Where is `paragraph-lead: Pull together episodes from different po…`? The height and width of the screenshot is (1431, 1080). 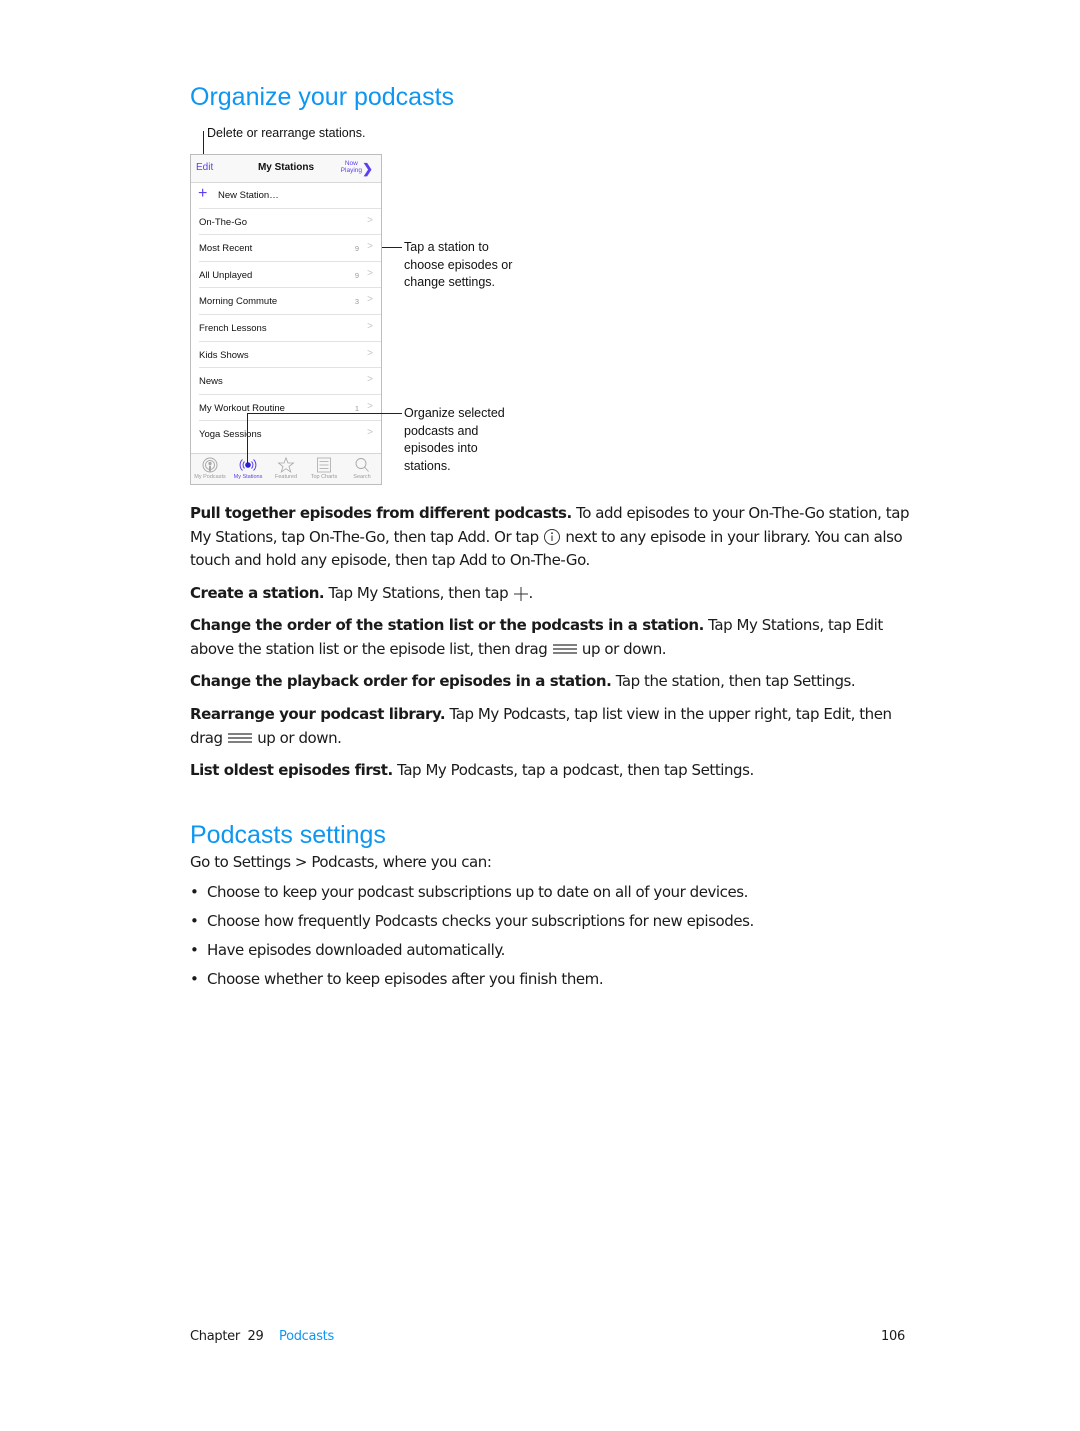 paragraph-lead: Pull together episodes from different po… is located at coordinates (381, 513).